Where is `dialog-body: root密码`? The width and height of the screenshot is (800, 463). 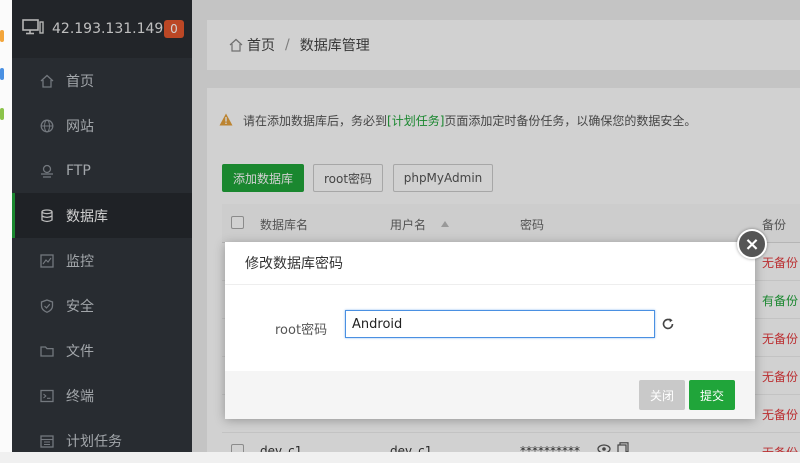 dialog-body: root密码 is located at coordinates (490, 328).